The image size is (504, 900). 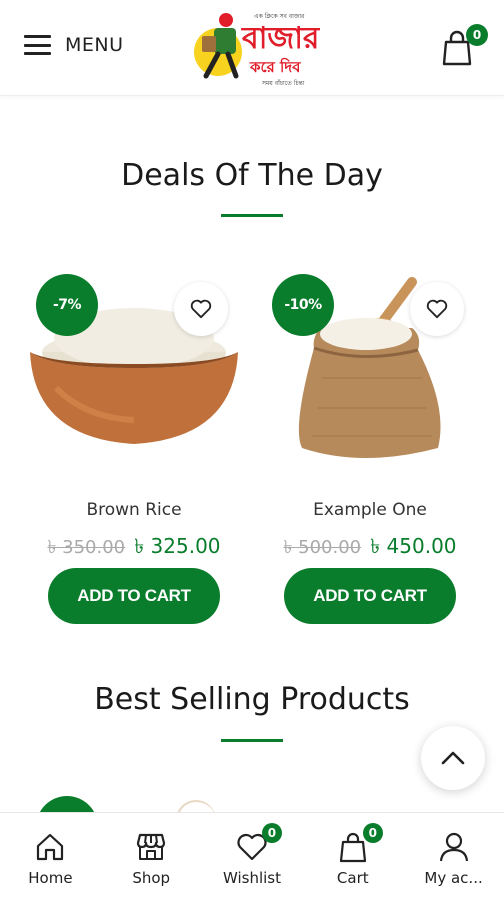 I want to click on best-selling-section-title: Best Selling Products, so click(x=252, y=699).